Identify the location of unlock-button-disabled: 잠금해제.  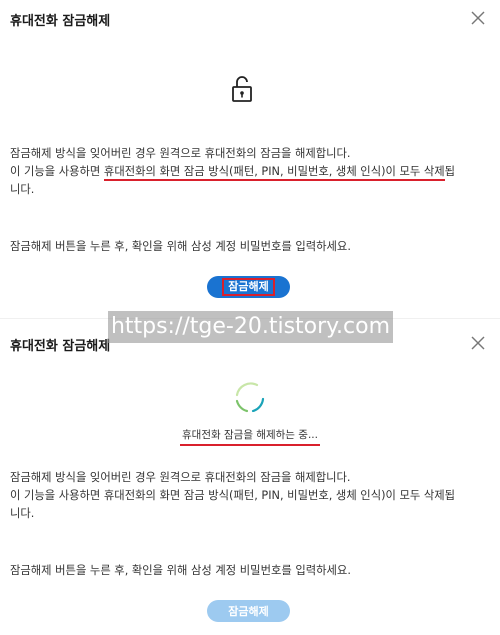
(248, 611).